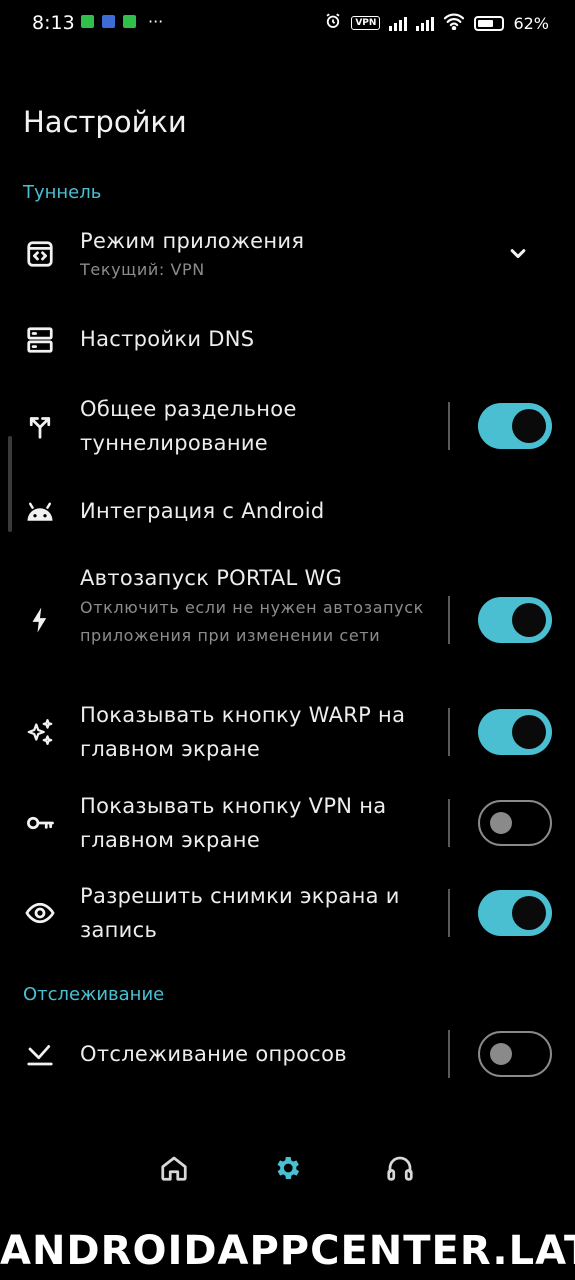 The width and height of the screenshot is (575, 1280). I want to click on activity-icon, so click(129, 21).